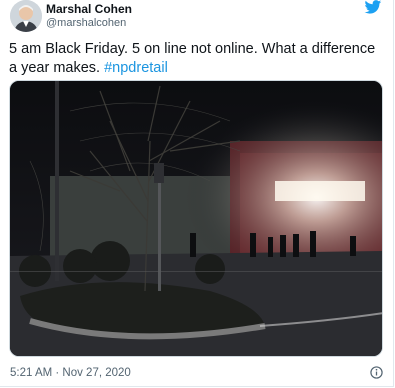 The height and width of the screenshot is (388, 395). I want to click on avatar, so click(26, 16).